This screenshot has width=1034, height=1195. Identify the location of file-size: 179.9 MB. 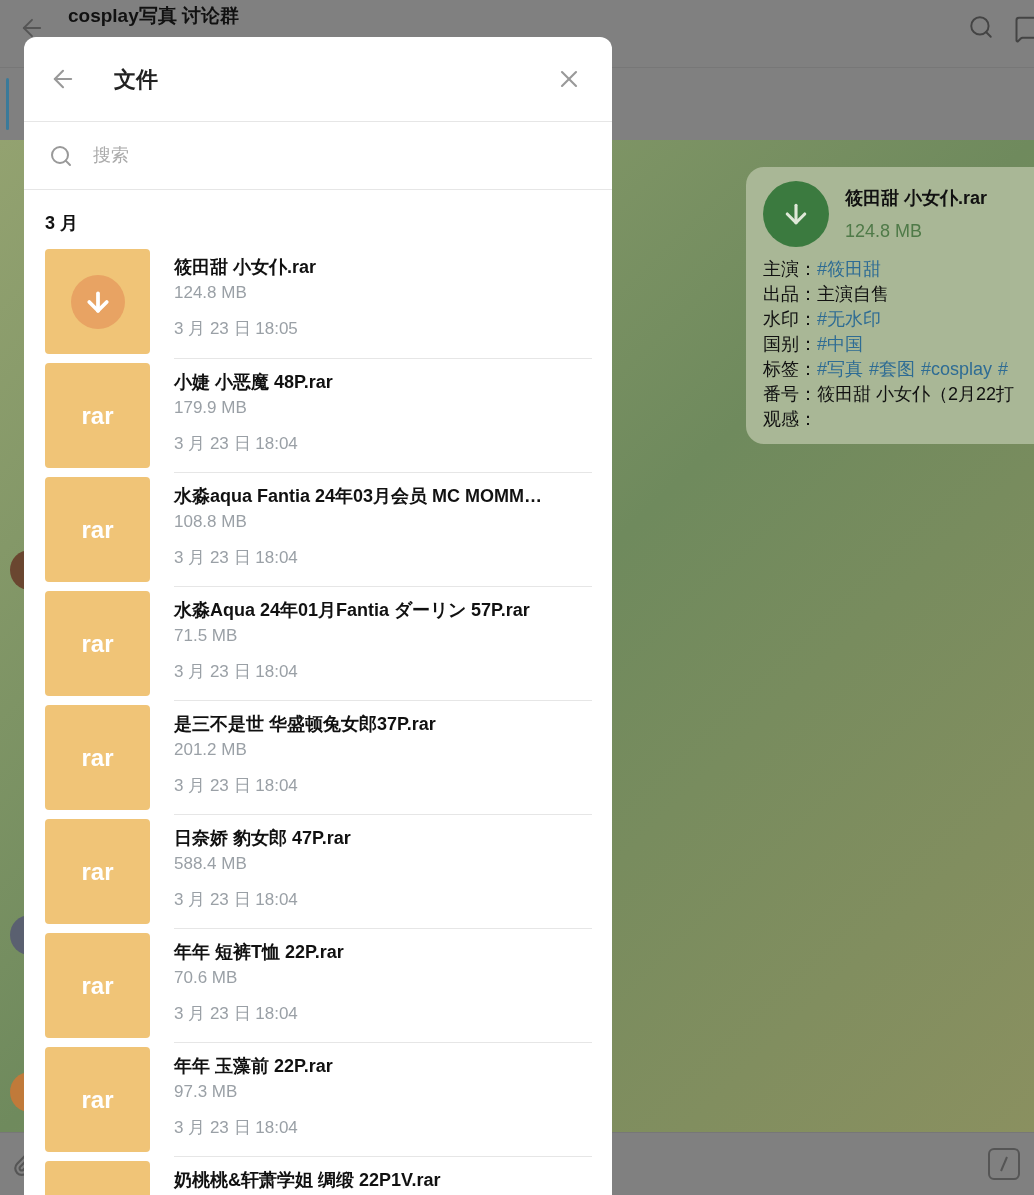
(211, 408).